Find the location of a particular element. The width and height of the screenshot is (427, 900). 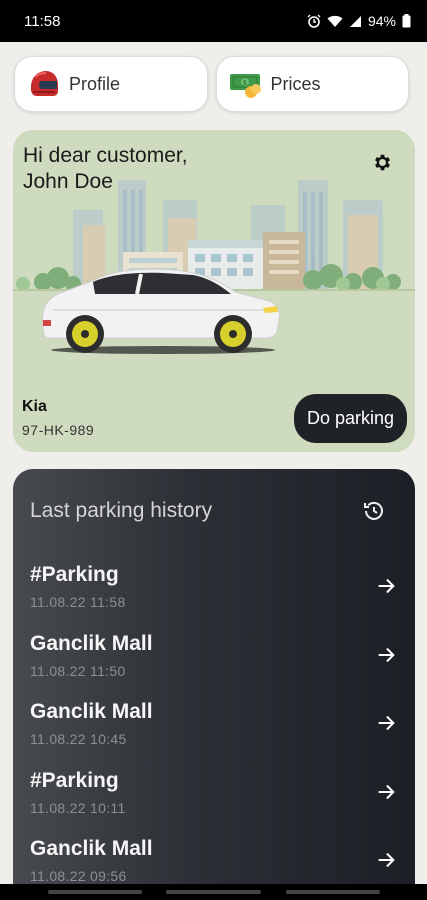

signal-icon is located at coordinates (355, 21).